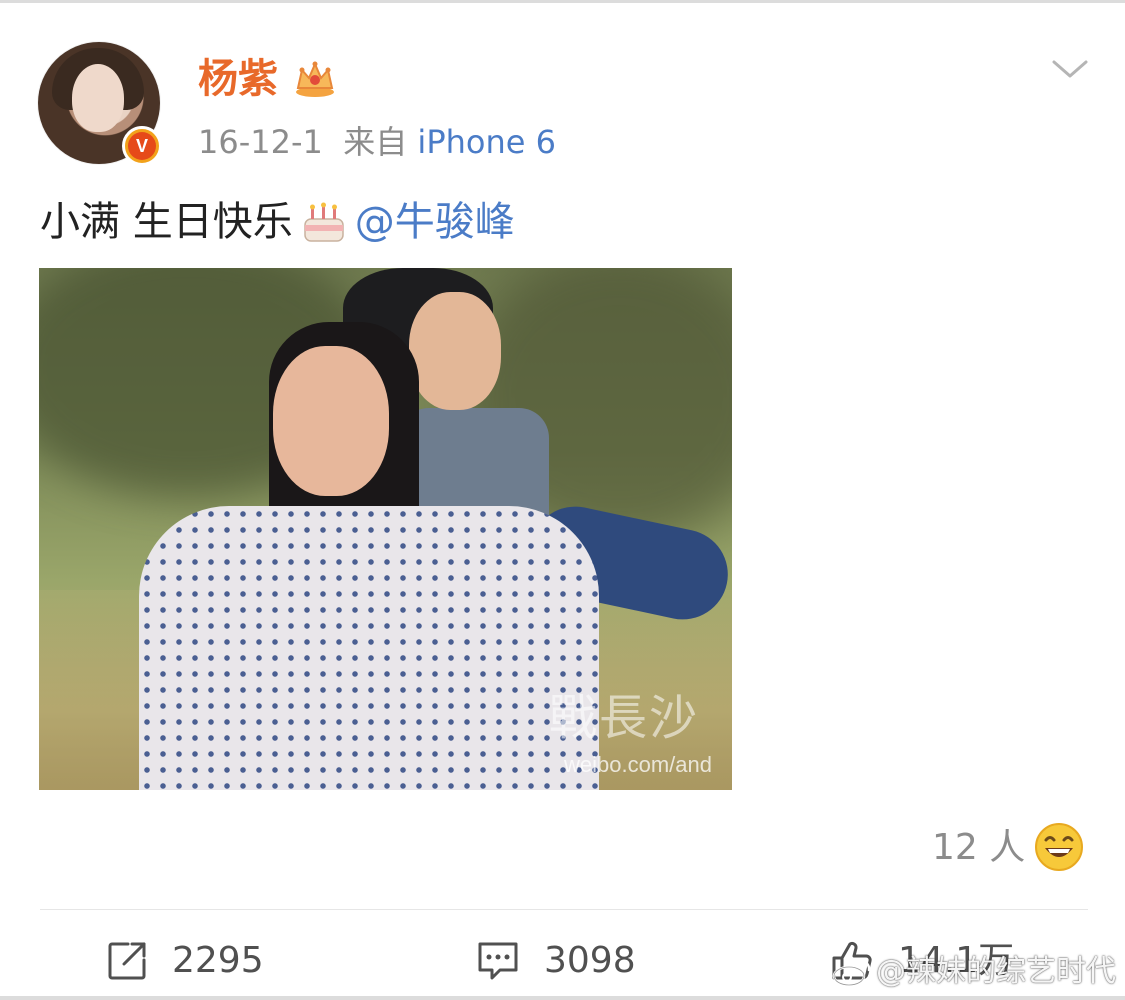 This screenshot has height=1000, width=1125. I want to click on verified-badge: V, so click(142, 146).